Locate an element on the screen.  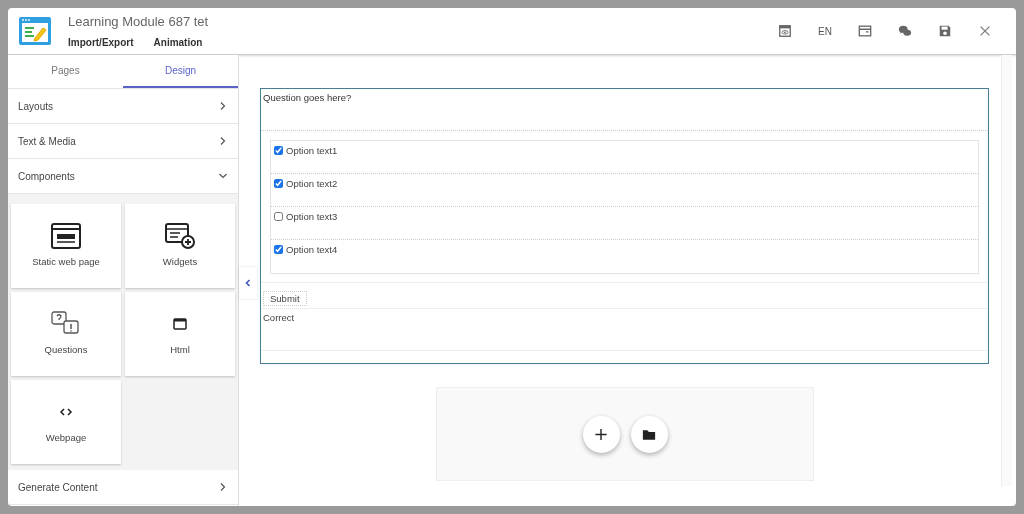
accordion-header: Generate Content is located at coordinates (123, 487).